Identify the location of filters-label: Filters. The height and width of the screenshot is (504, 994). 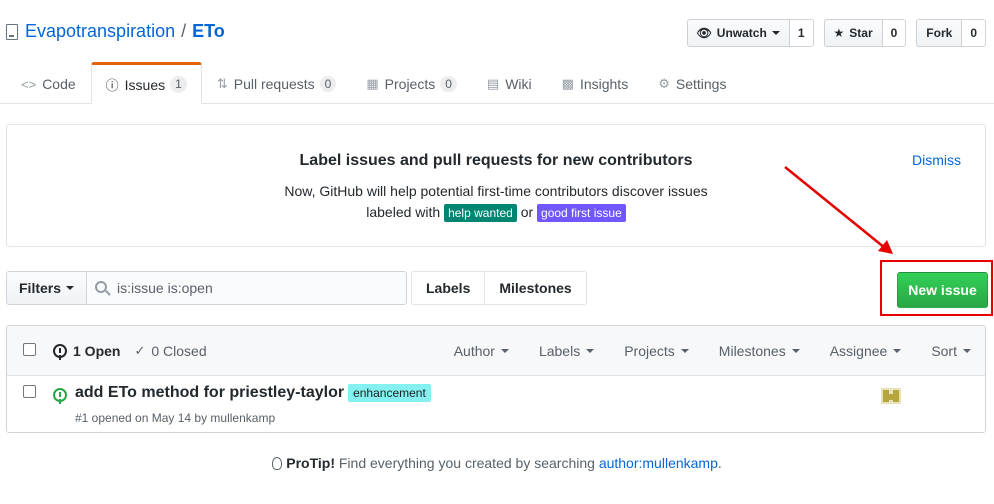
(40, 288).